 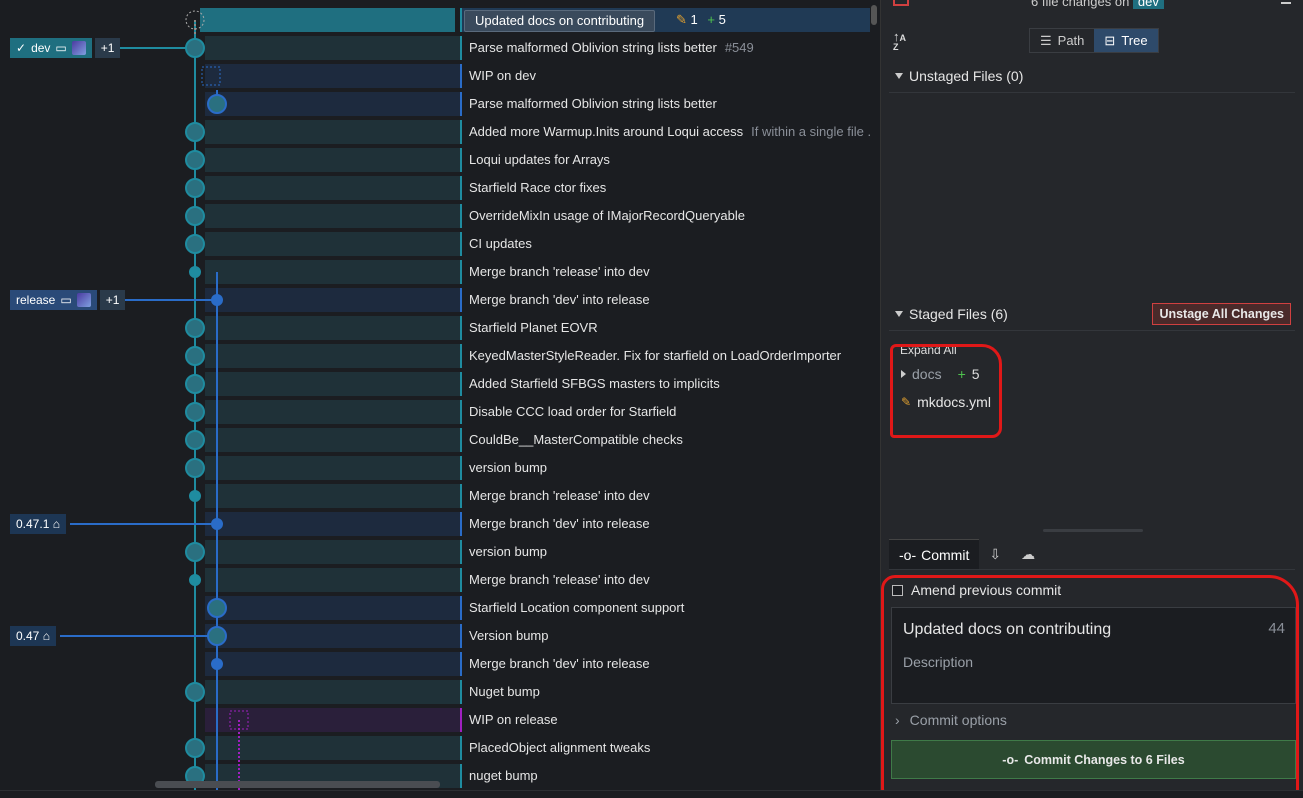 What do you see at coordinates (1010, 759) in the screenshot?
I see `commit-icon: -o-` at bounding box center [1010, 759].